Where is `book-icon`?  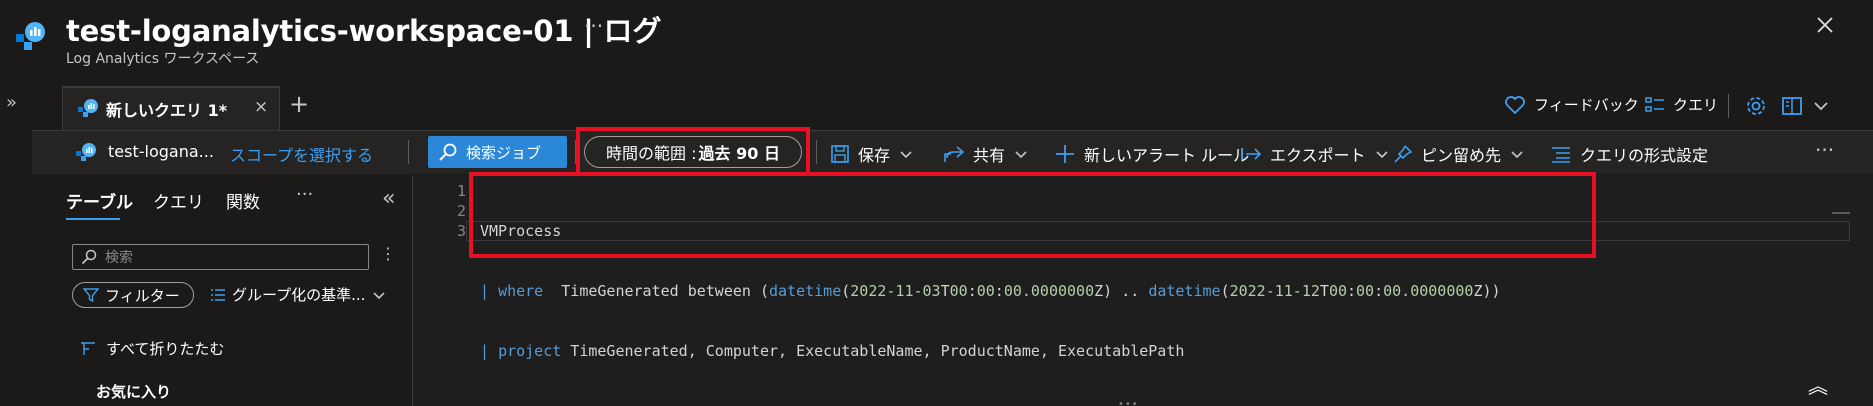
book-icon is located at coordinates (1792, 106).